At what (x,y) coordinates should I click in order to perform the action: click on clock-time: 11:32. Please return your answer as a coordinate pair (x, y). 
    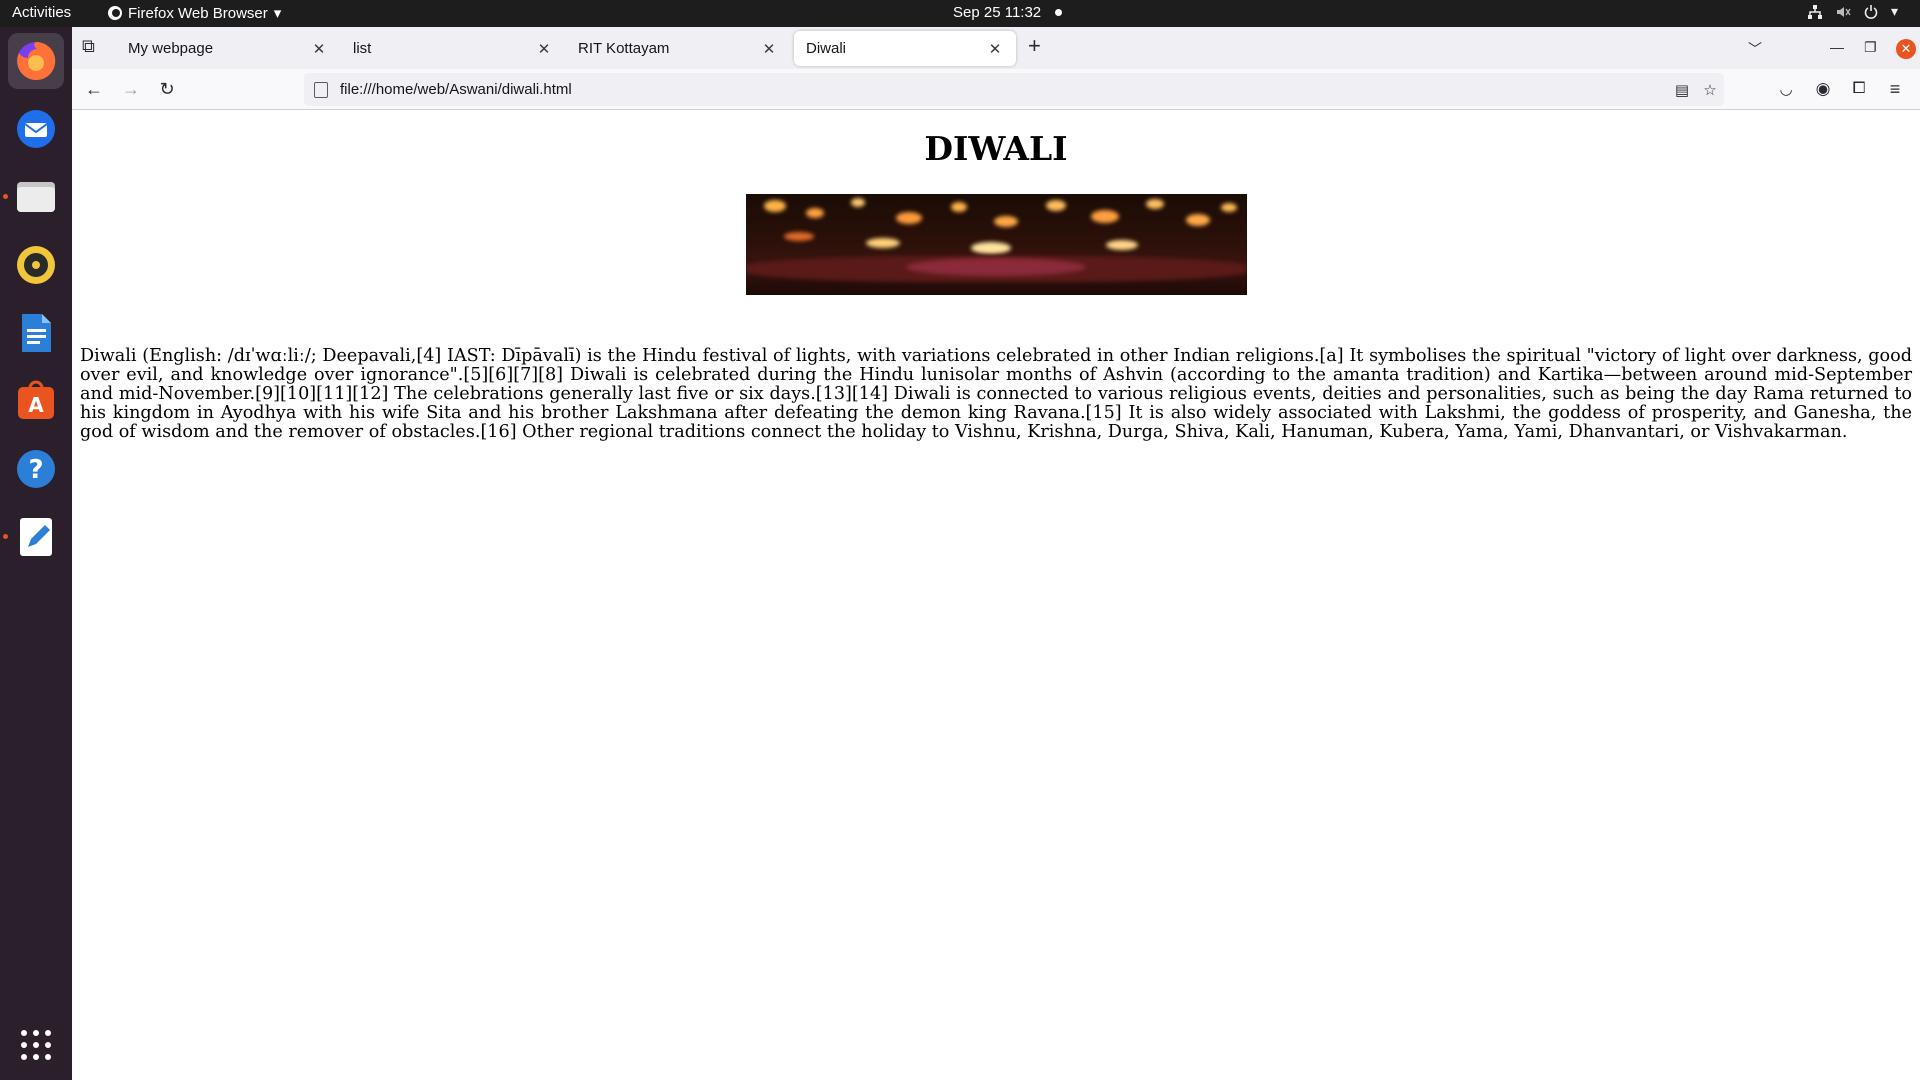
    Looking at the image, I should click on (1023, 12).